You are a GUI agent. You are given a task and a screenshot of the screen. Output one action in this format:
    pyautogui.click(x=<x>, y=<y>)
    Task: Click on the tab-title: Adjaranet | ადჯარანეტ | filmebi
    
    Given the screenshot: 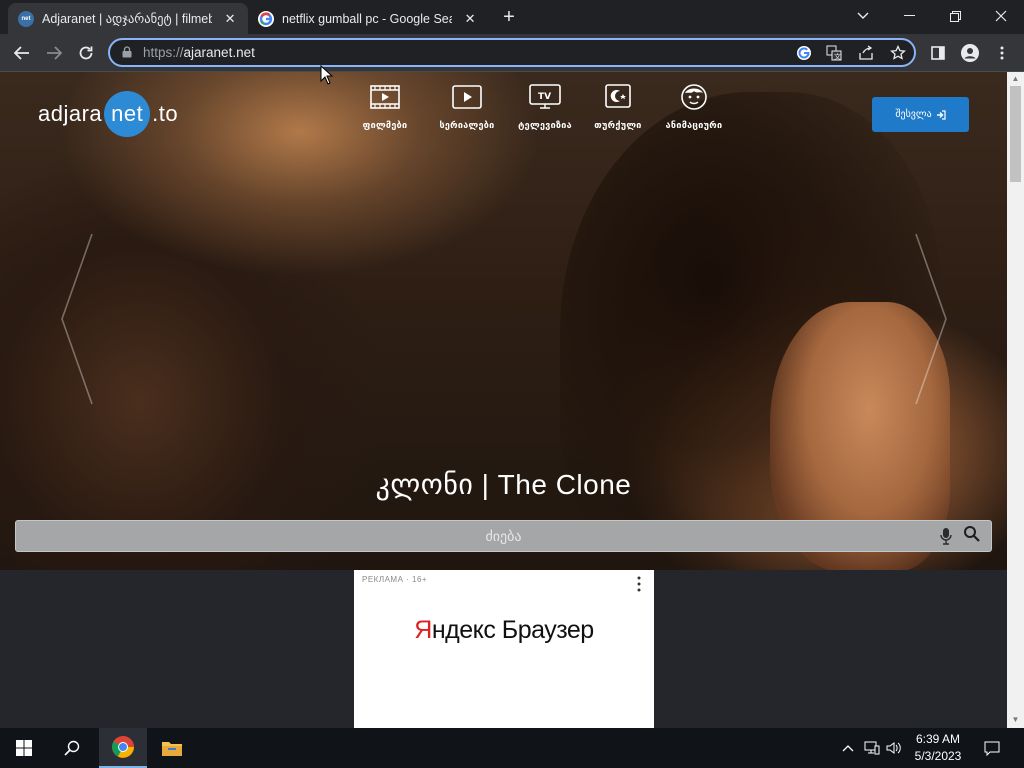 What is the action you would take?
    pyautogui.click(x=127, y=19)
    